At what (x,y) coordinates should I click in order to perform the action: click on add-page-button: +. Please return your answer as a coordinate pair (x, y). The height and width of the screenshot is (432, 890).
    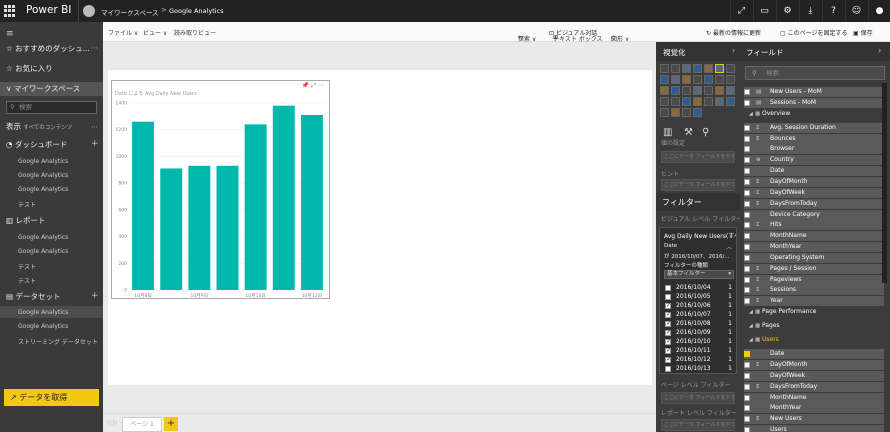
    Looking at the image, I should click on (171, 424).